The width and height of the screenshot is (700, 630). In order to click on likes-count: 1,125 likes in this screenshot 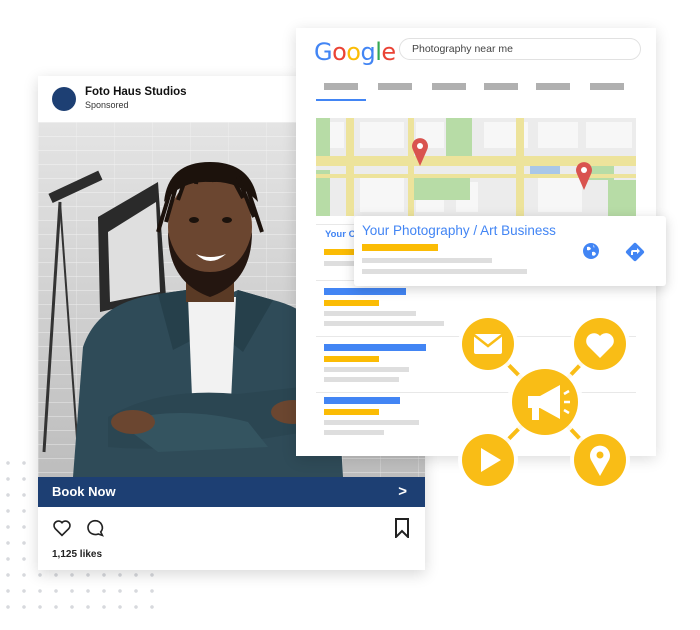, I will do `click(77, 554)`.